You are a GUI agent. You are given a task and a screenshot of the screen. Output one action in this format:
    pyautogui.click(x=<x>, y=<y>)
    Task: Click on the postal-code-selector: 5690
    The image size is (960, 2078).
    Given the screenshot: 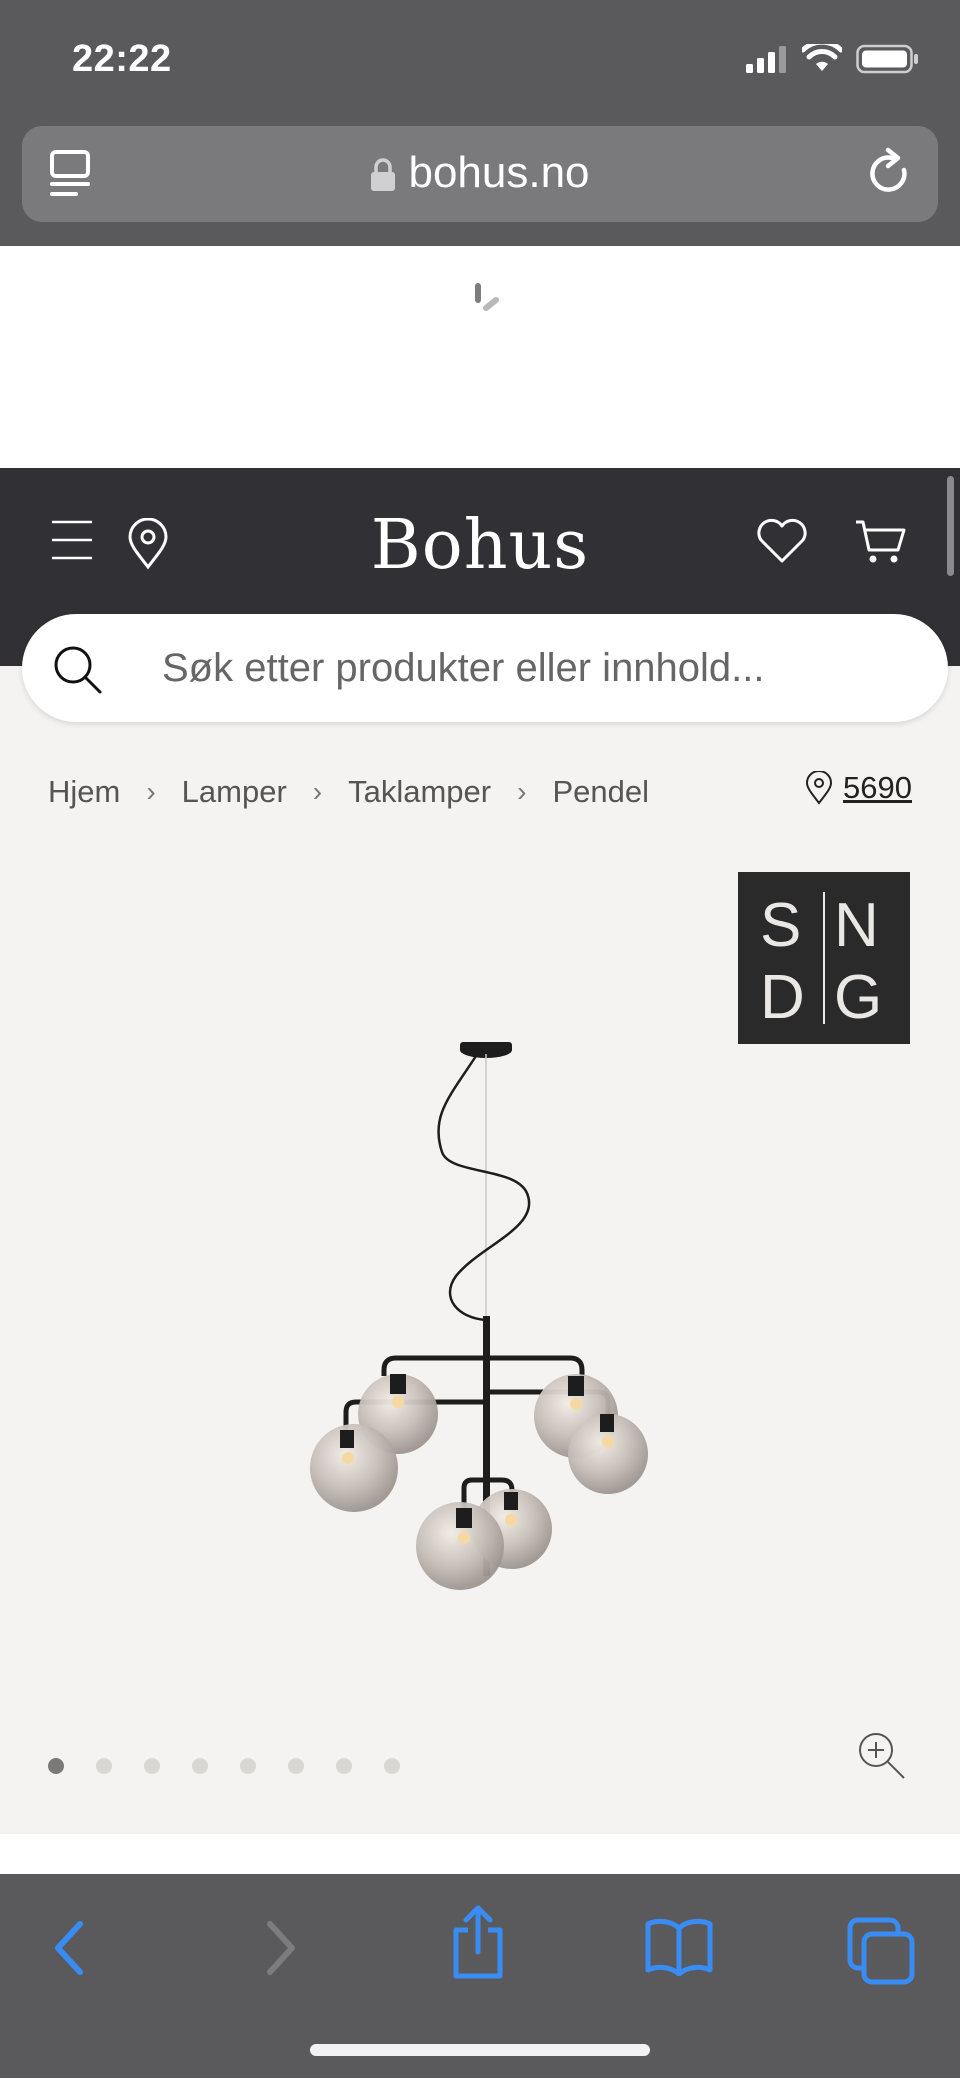 What is the action you would take?
    pyautogui.click(x=858, y=788)
    